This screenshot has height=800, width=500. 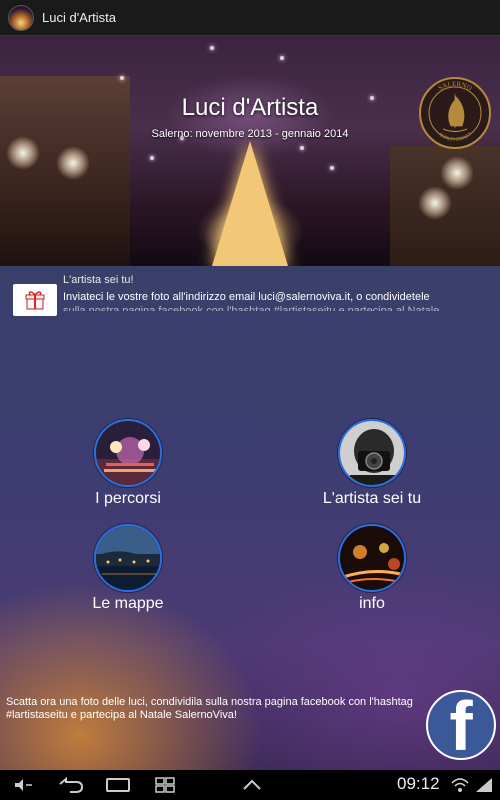 I want to click on system-navbar: 09:12, so click(x=250, y=785).